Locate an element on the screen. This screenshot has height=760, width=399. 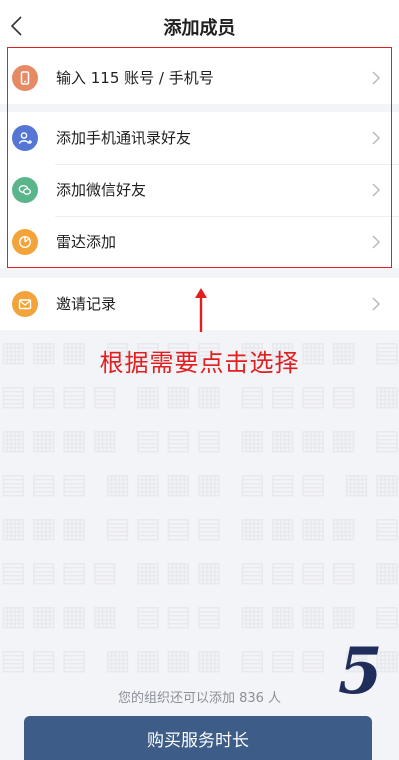
option-input-account: 输入 115 账号 / 手机号 is located at coordinates (199, 78).